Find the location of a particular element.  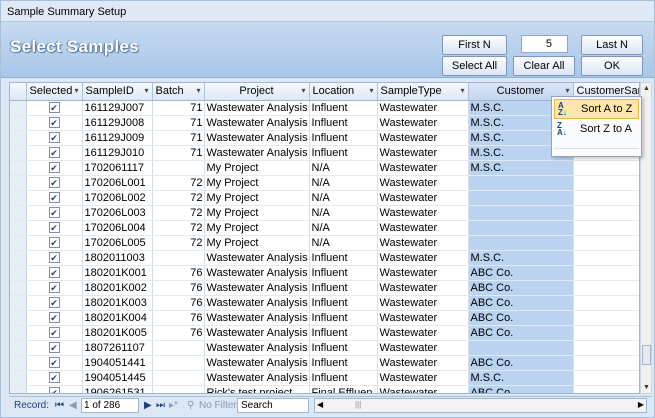

sample-id-cell: 161129J010 is located at coordinates (117, 153).